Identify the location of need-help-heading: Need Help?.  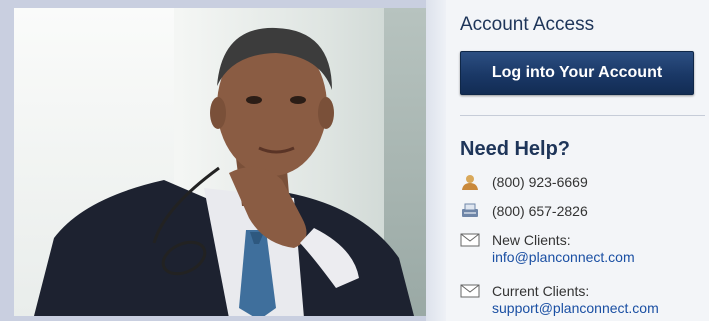
(515, 149).